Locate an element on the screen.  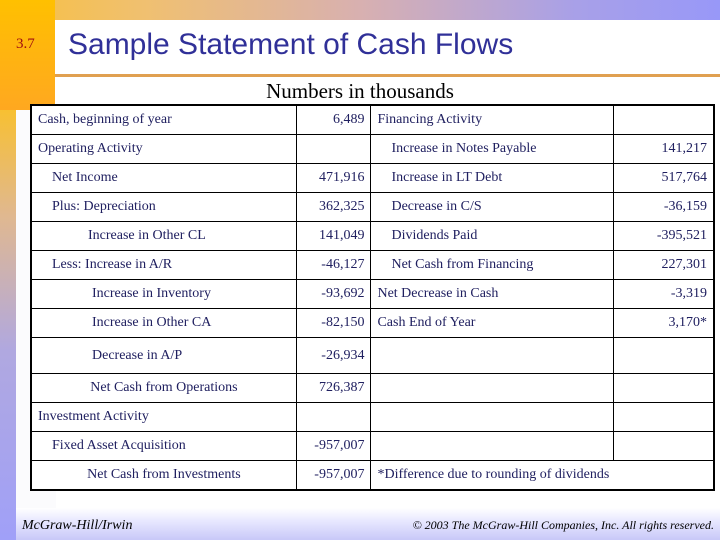
operating-value: -82,150 is located at coordinates (333, 323).